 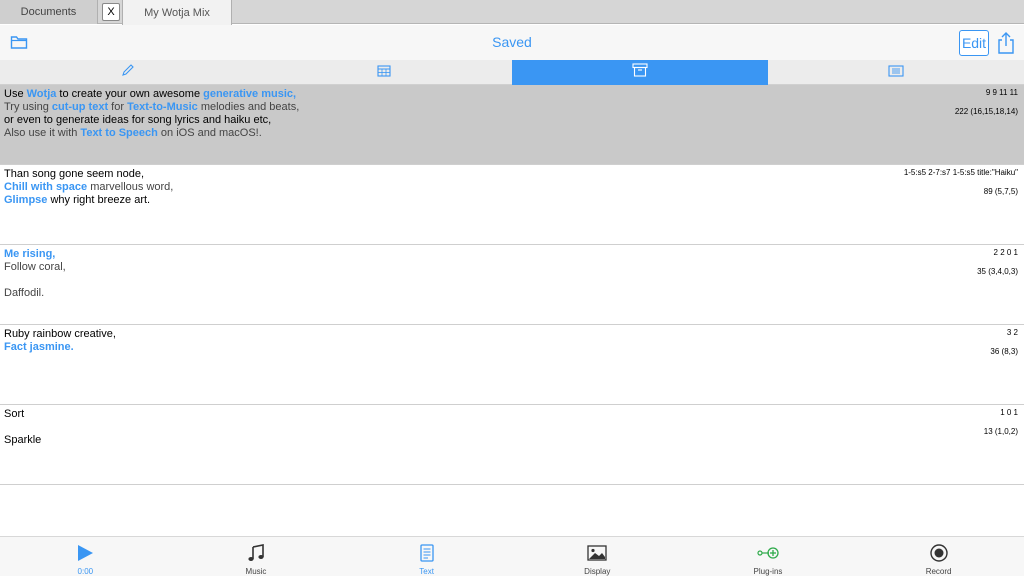 I want to click on share-icon, so click(x=1006, y=43).